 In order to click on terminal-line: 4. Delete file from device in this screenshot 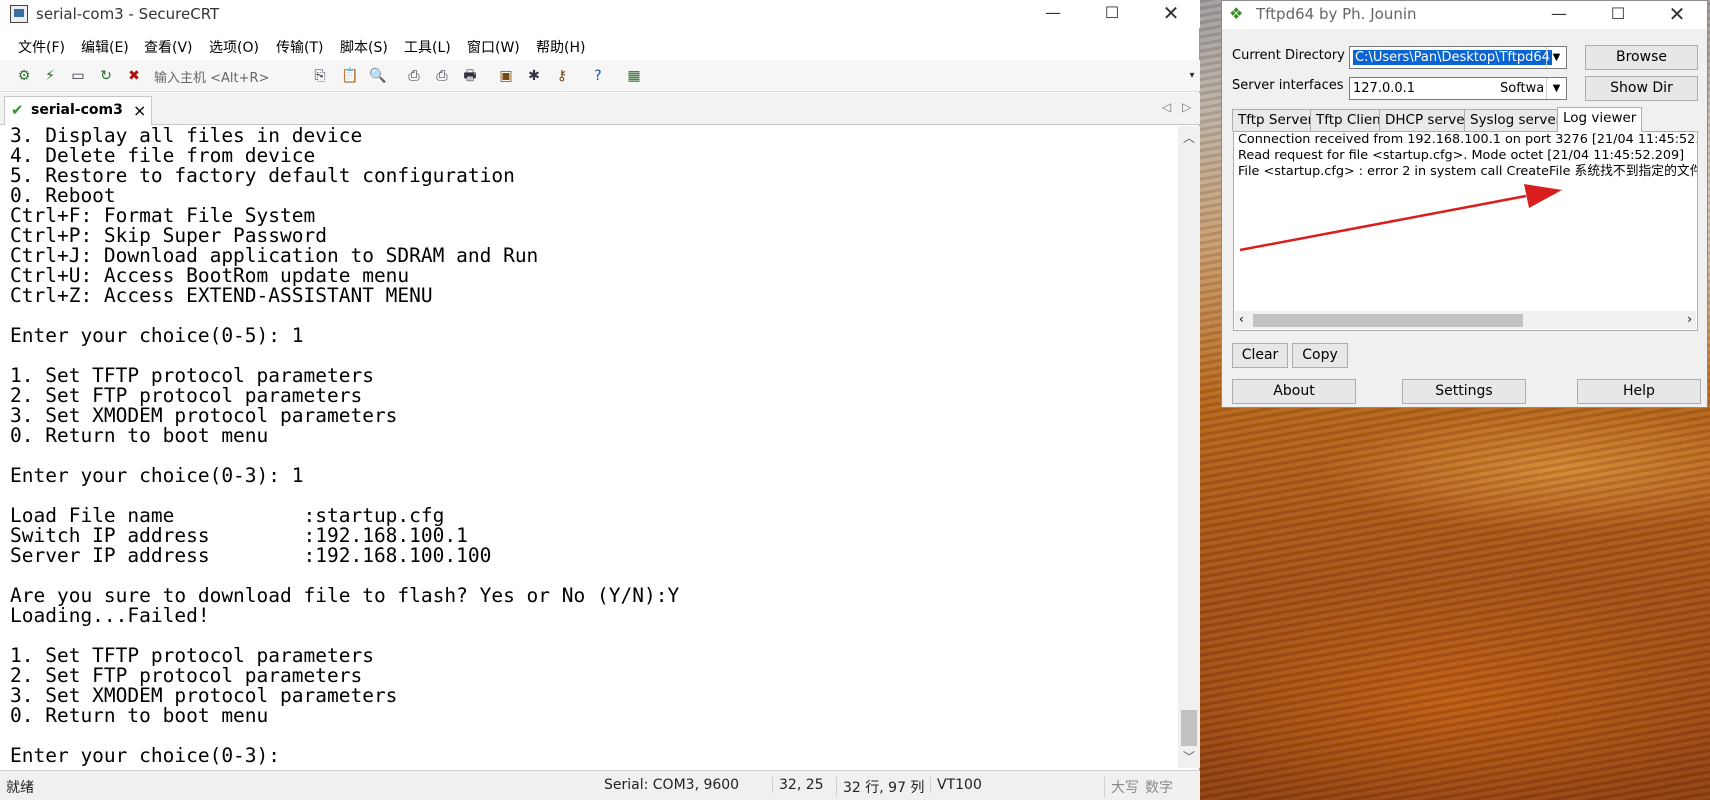, I will do `click(163, 155)`.